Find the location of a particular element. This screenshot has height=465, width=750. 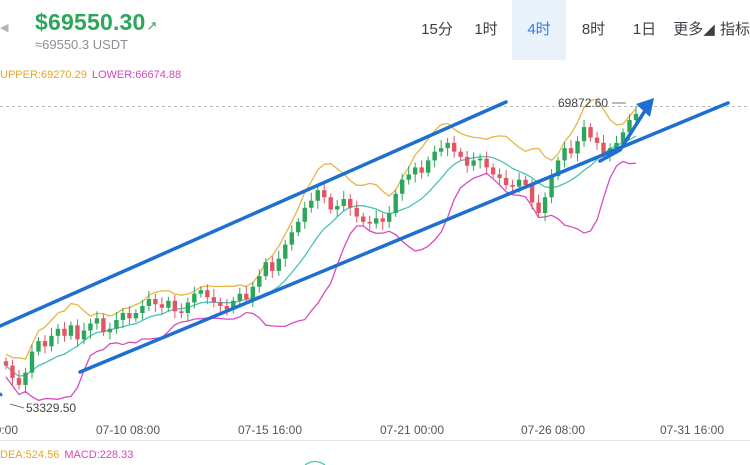

tab-1d: 1日 is located at coordinates (644, 30).